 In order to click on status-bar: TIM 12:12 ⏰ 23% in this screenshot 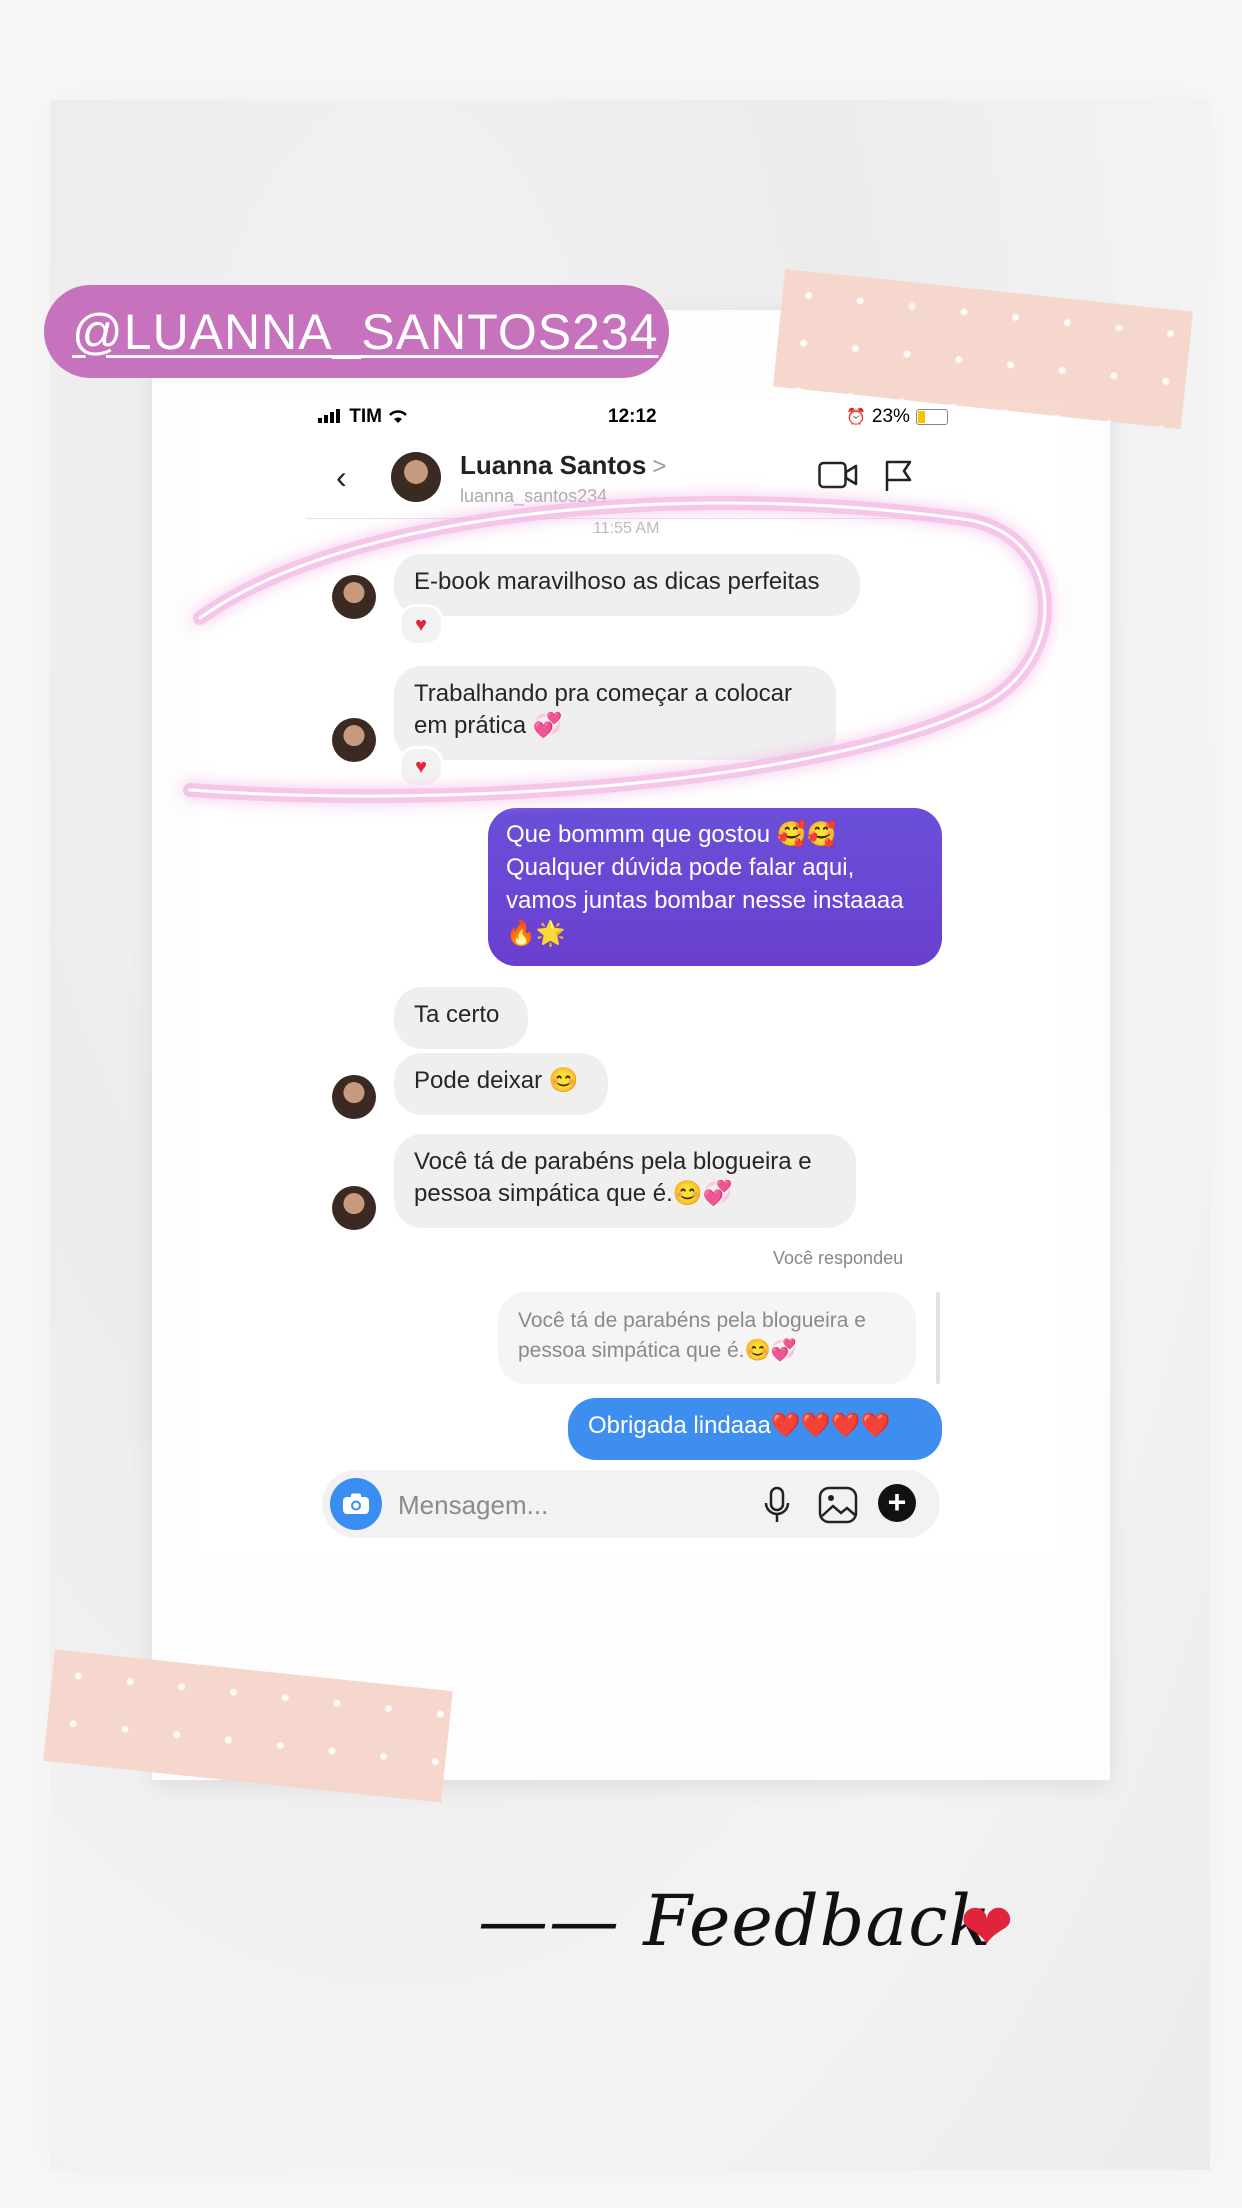, I will do `click(630, 420)`.